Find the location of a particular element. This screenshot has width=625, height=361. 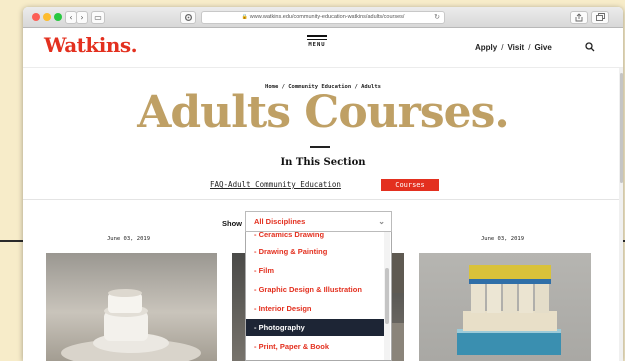

maximize-window-button is located at coordinates (58, 17).